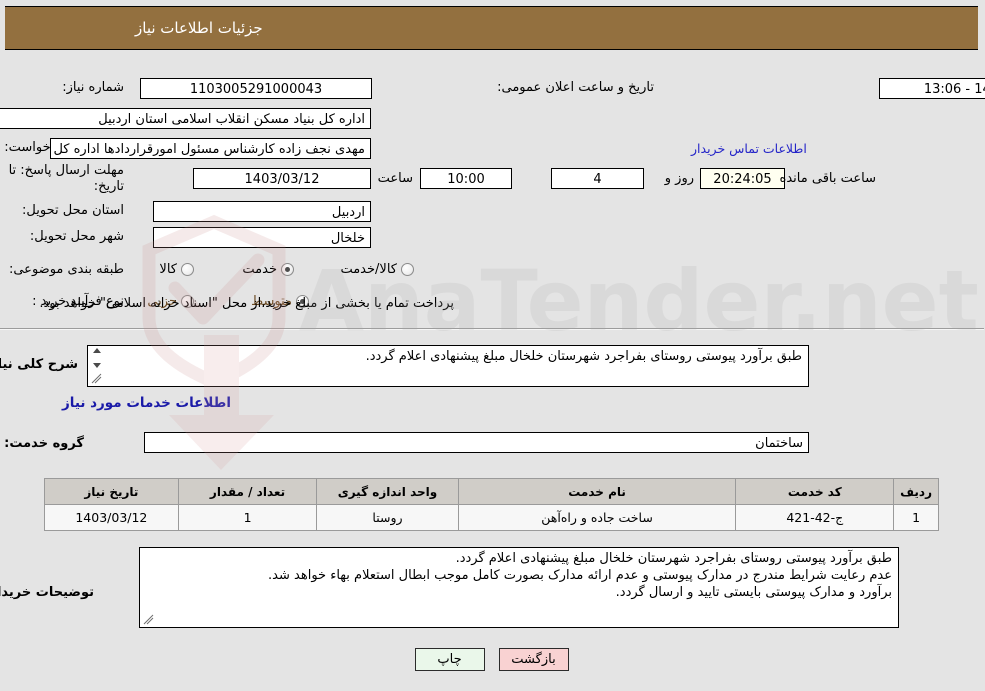 The width and height of the screenshot is (985, 691). I want to click on cell-unit: روستا, so click(388, 517).